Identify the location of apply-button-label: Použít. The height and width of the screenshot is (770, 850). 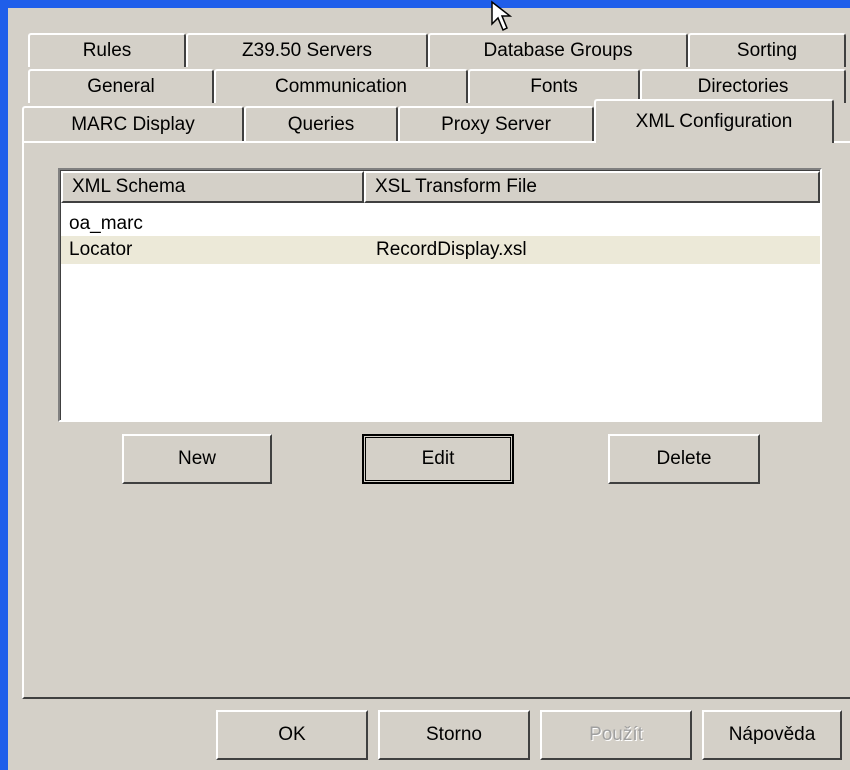
(616, 734).